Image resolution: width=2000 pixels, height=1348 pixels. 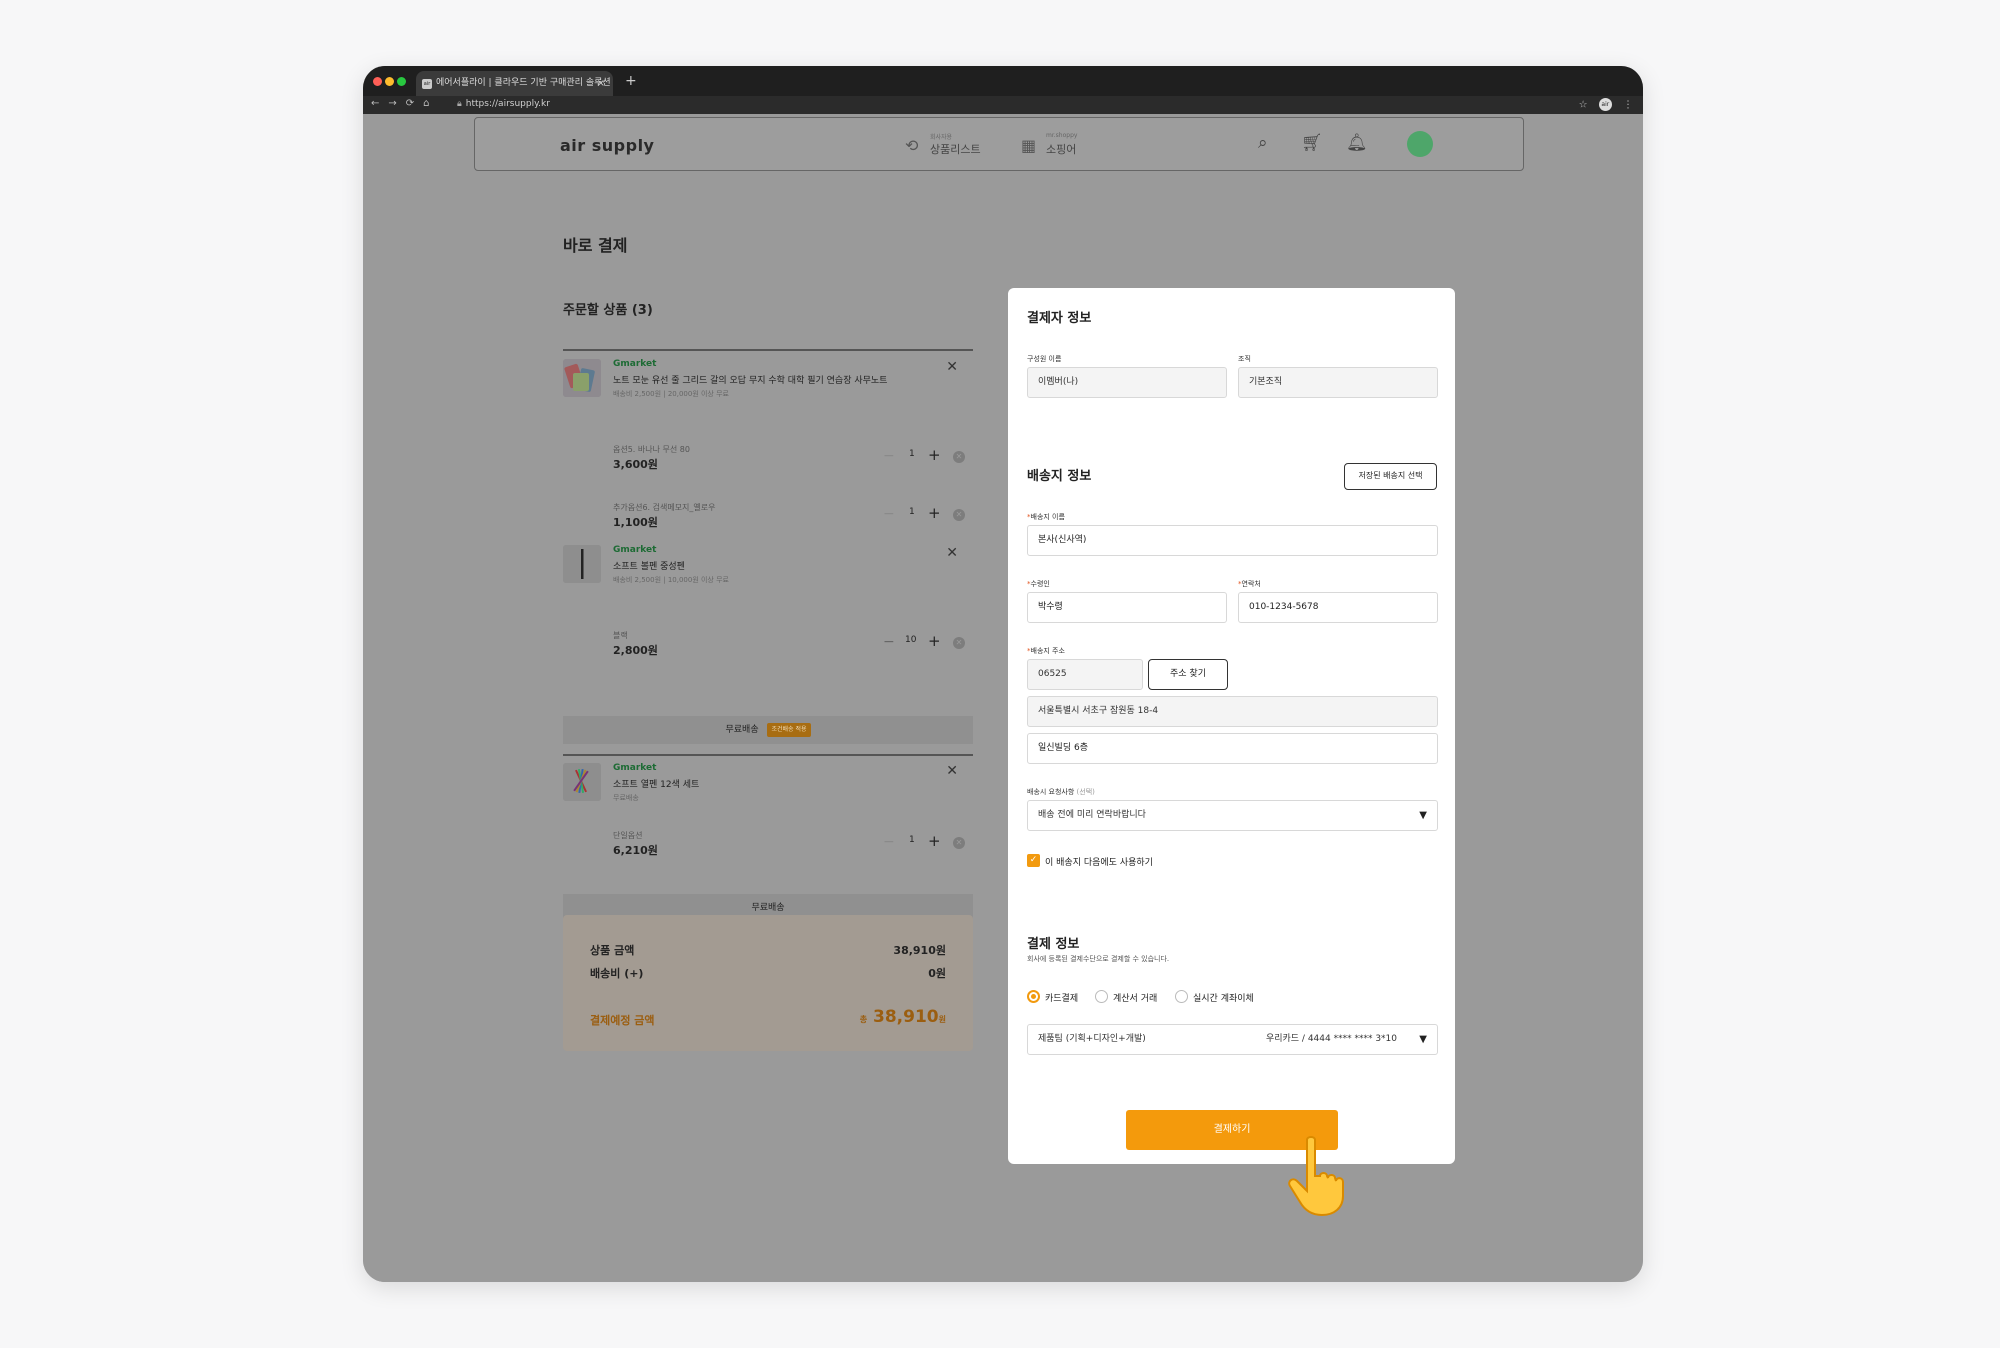 I want to click on total-amount-label: 결제예정 금액, so click(x=622, y=1020).